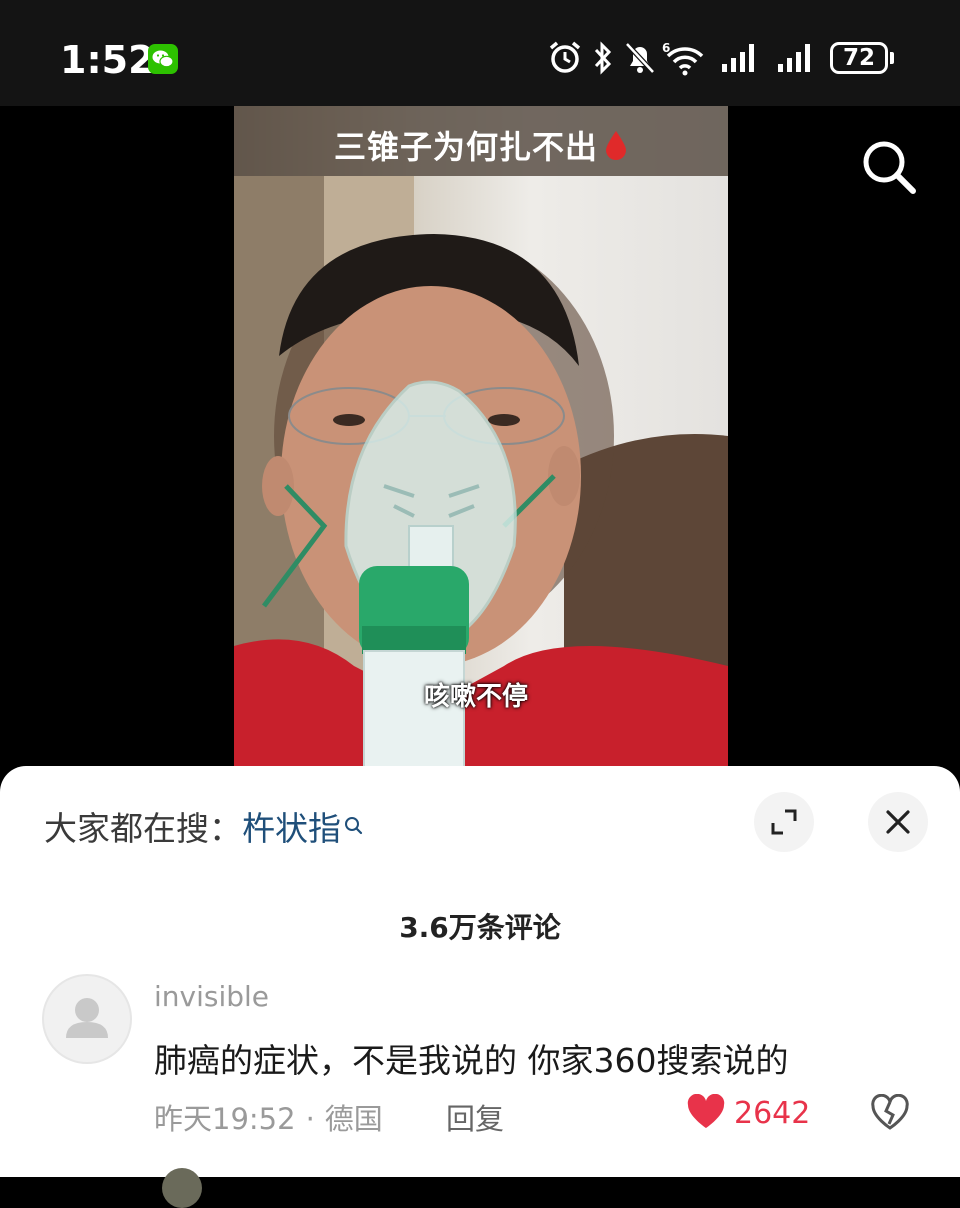 This screenshot has height=1208, width=960. What do you see at coordinates (143, 828) in the screenshot?
I see `hot-search-label: 大家都在搜：` at bounding box center [143, 828].